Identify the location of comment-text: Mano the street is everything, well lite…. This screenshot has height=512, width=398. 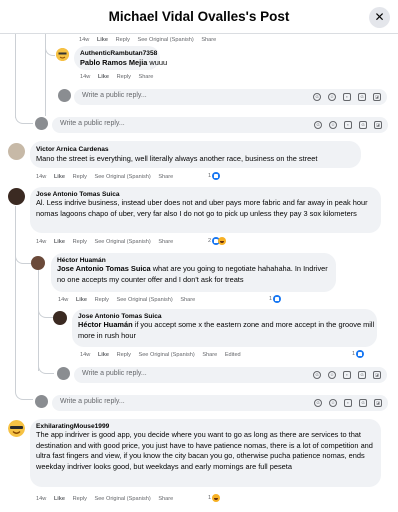
(177, 158).